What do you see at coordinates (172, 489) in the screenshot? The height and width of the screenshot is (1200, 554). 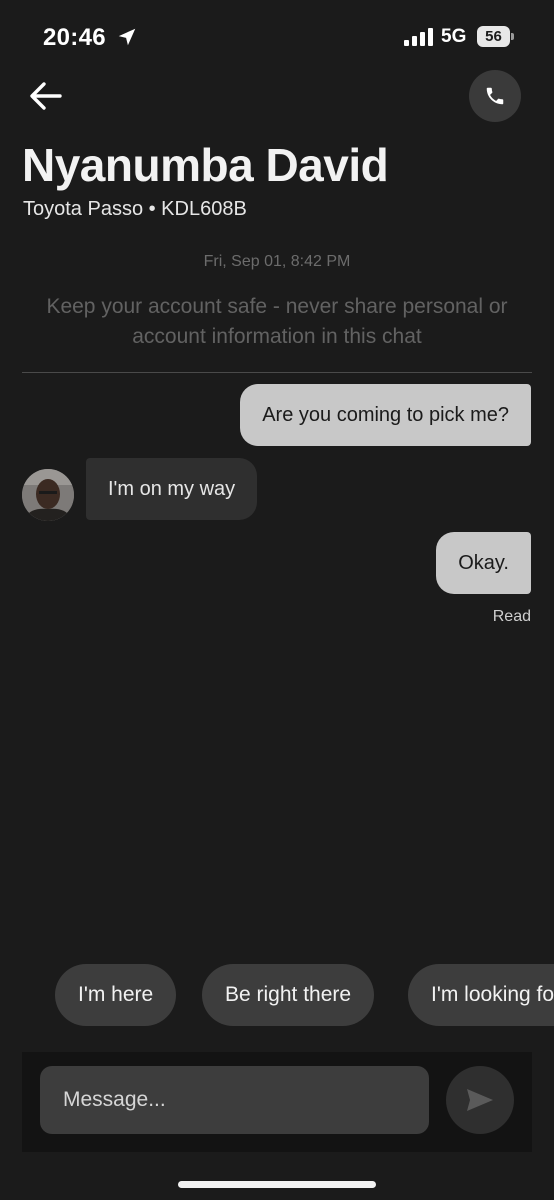 I see `incoming-message: I'm on my way` at bounding box center [172, 489].